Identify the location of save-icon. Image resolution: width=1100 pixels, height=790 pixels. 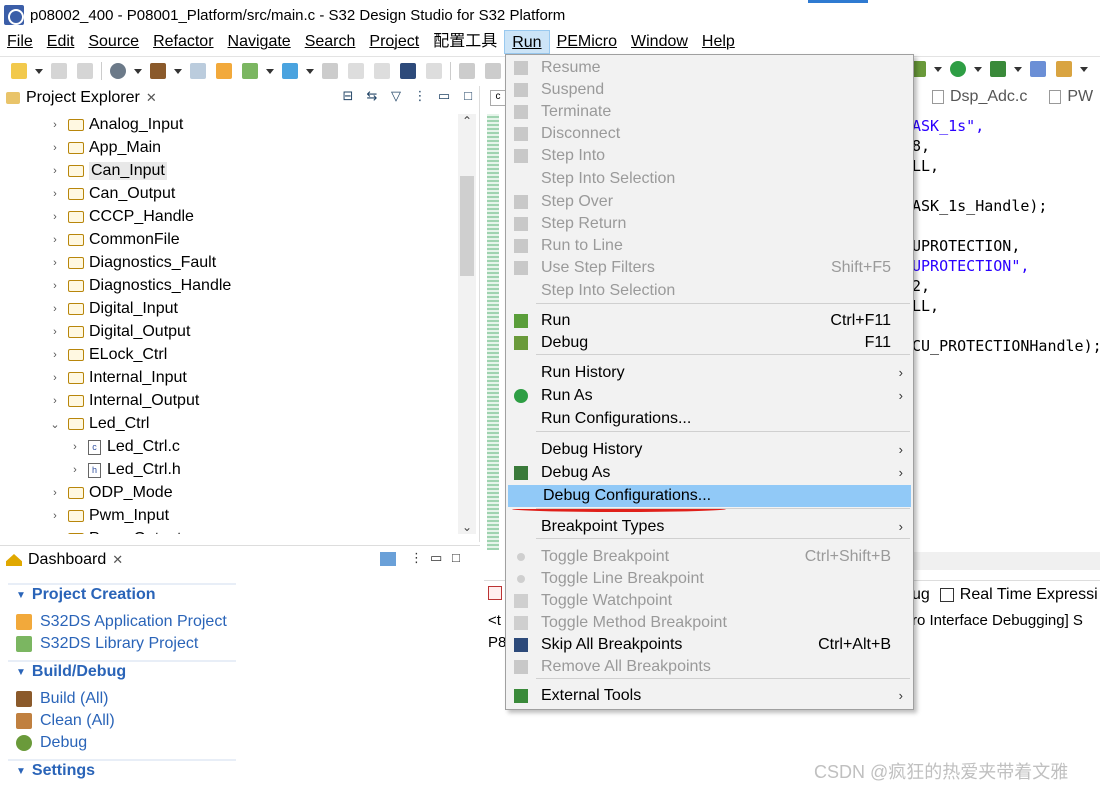
(59, 70).